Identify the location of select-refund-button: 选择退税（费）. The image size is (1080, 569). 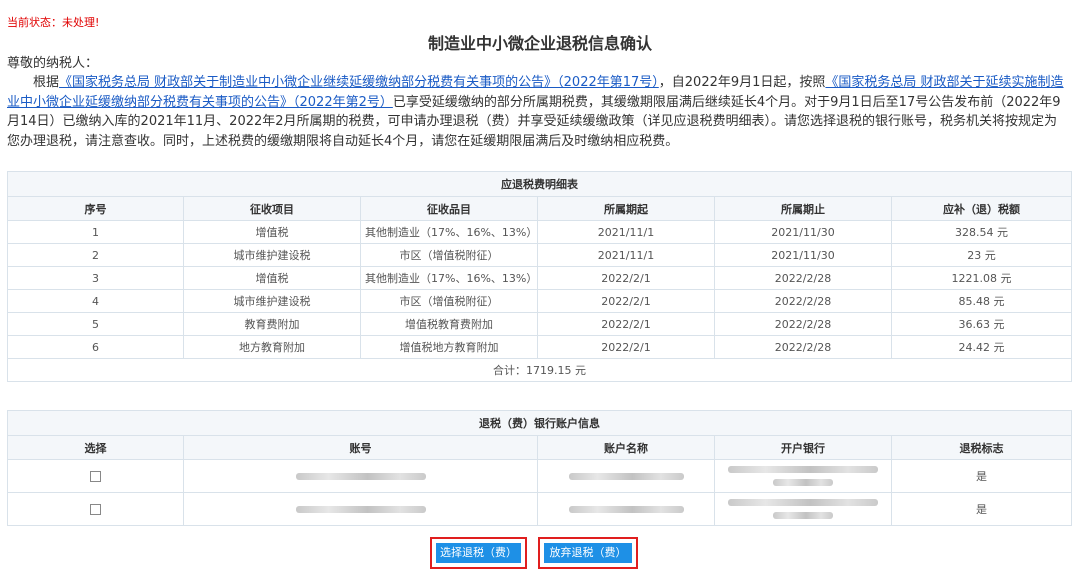
(478, 553).